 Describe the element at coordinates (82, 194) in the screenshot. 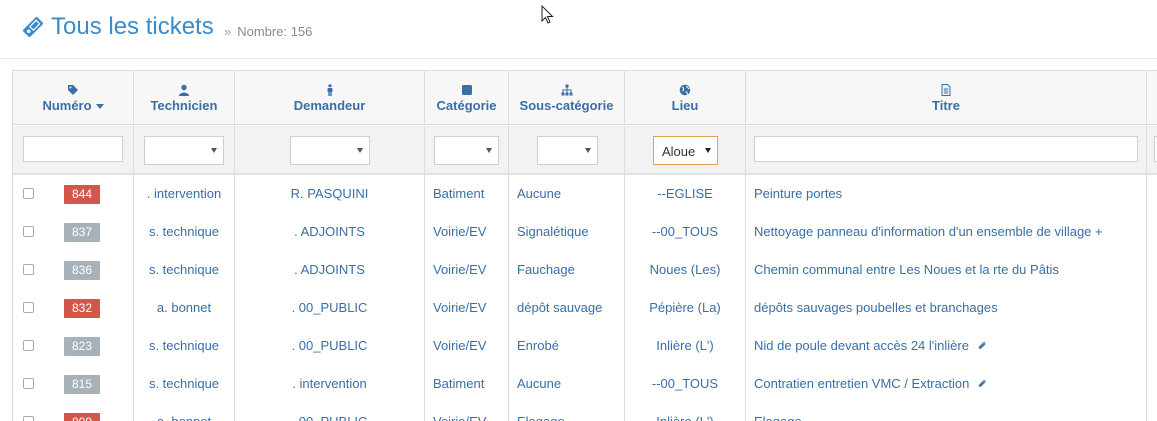

I see `ticket-id-badge: 844` at that location.